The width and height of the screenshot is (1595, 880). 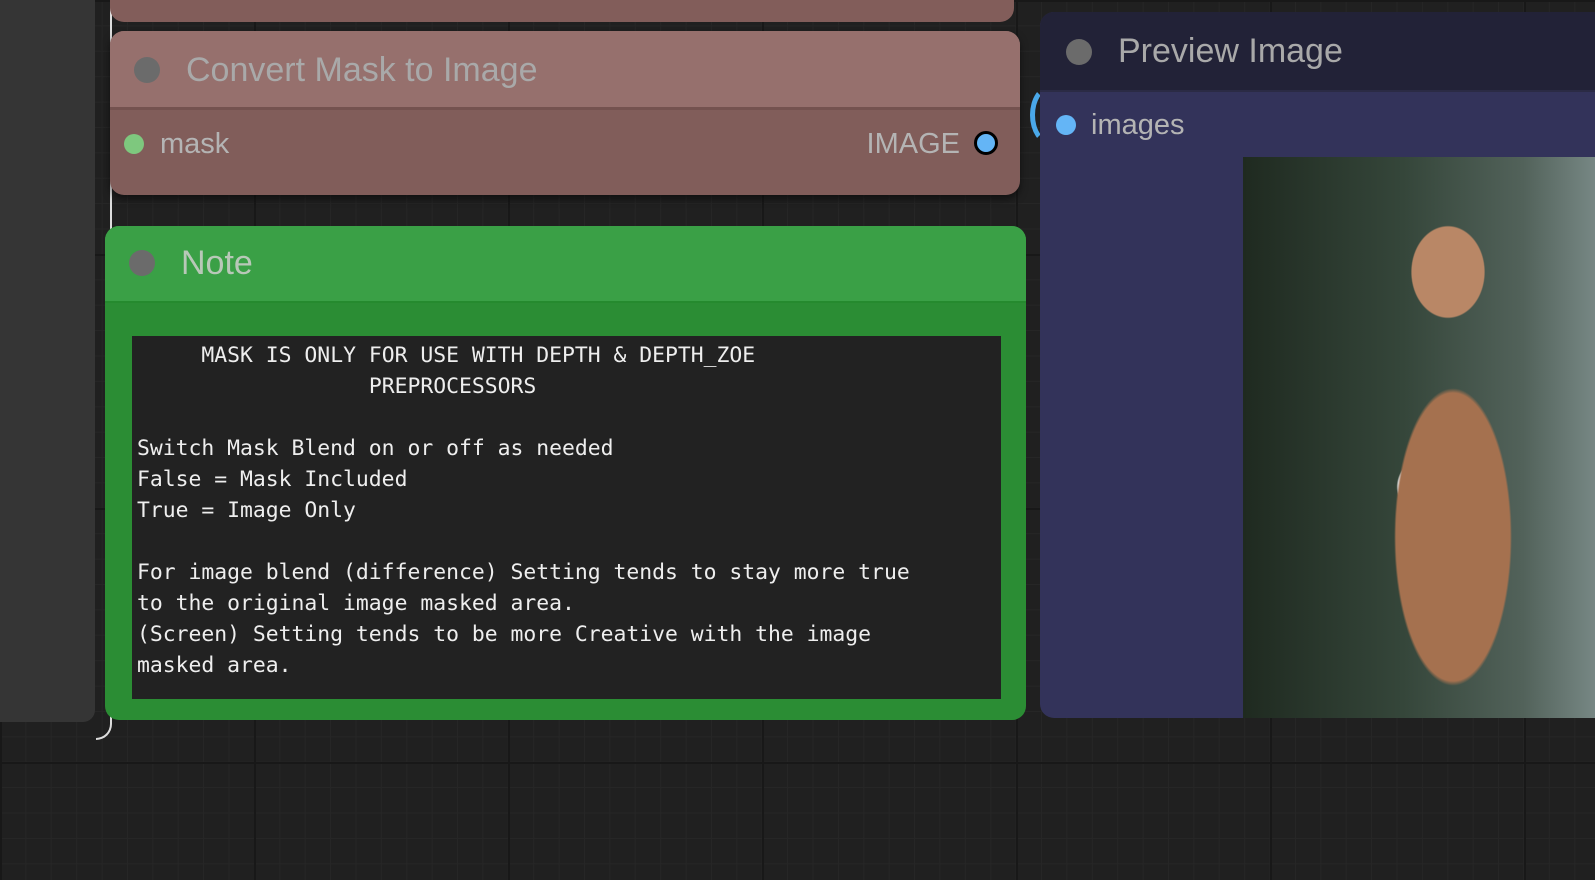 What do you see at coordinates (913, 144) in the screenshot?
I see `image-output-label: IMAGE` at bounding box center [913, 144].